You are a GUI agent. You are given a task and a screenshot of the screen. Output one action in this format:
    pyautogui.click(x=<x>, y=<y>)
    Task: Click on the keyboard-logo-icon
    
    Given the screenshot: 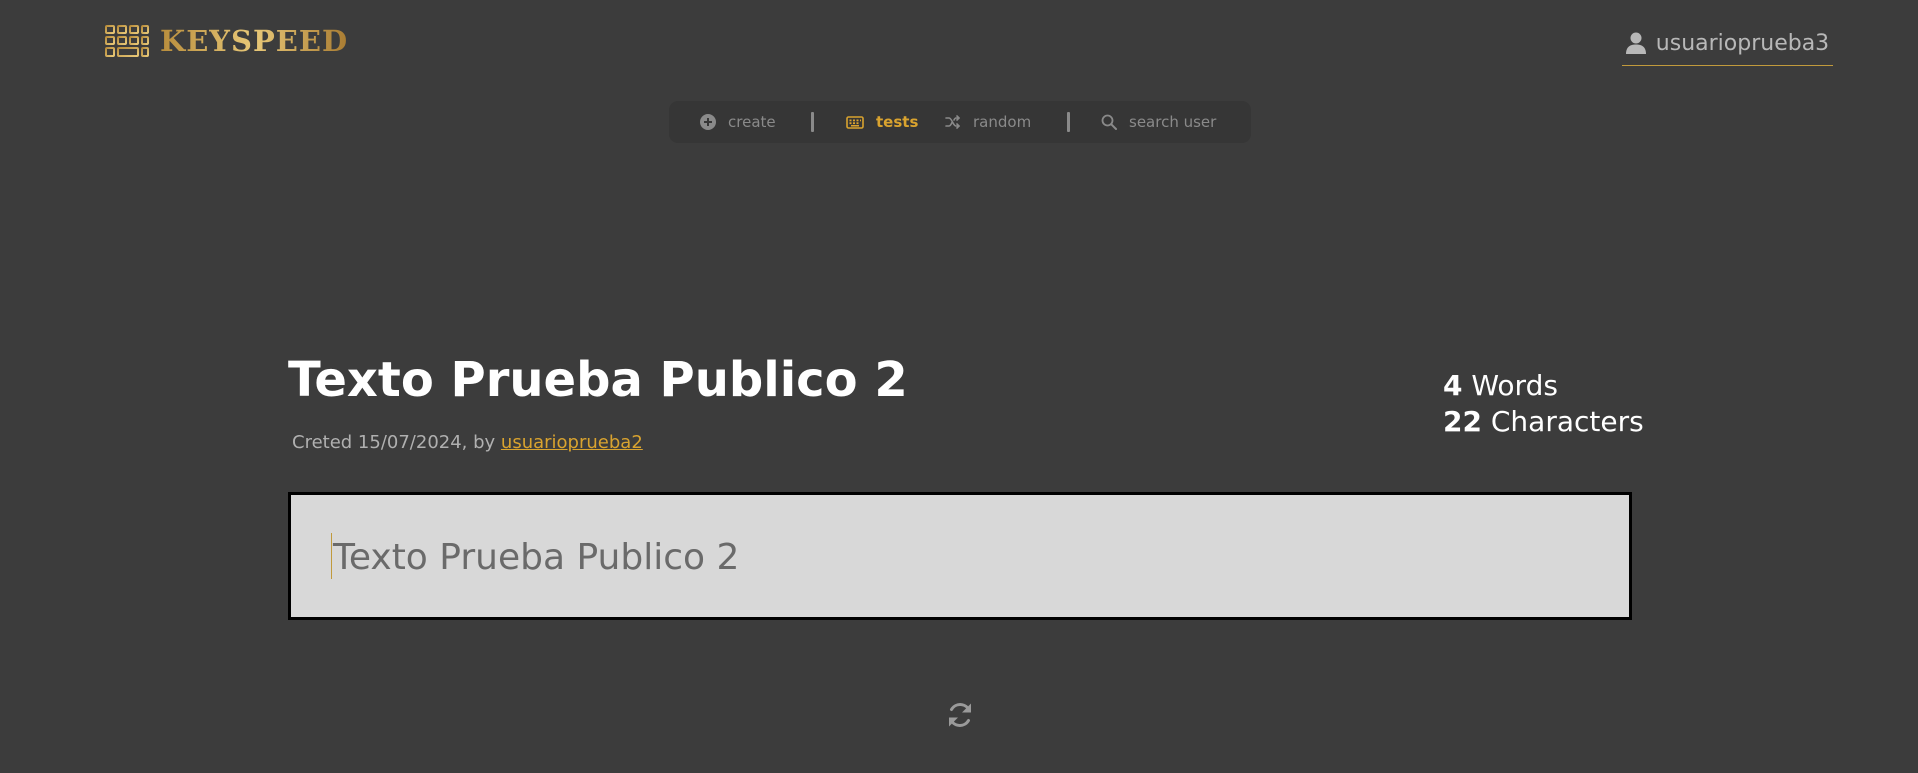 What is the action you would take?
    pyautogui.click(x=127, y=41)
    